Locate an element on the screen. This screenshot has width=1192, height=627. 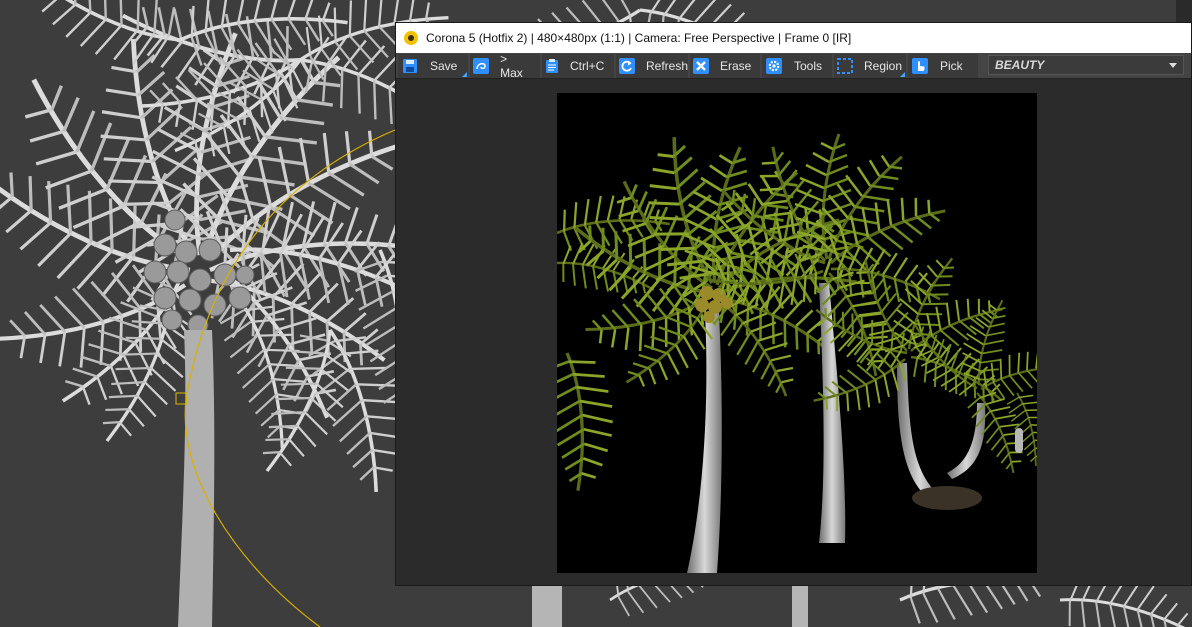
render-pass-value: BEAUTY is located at coordinates (1020, 65).